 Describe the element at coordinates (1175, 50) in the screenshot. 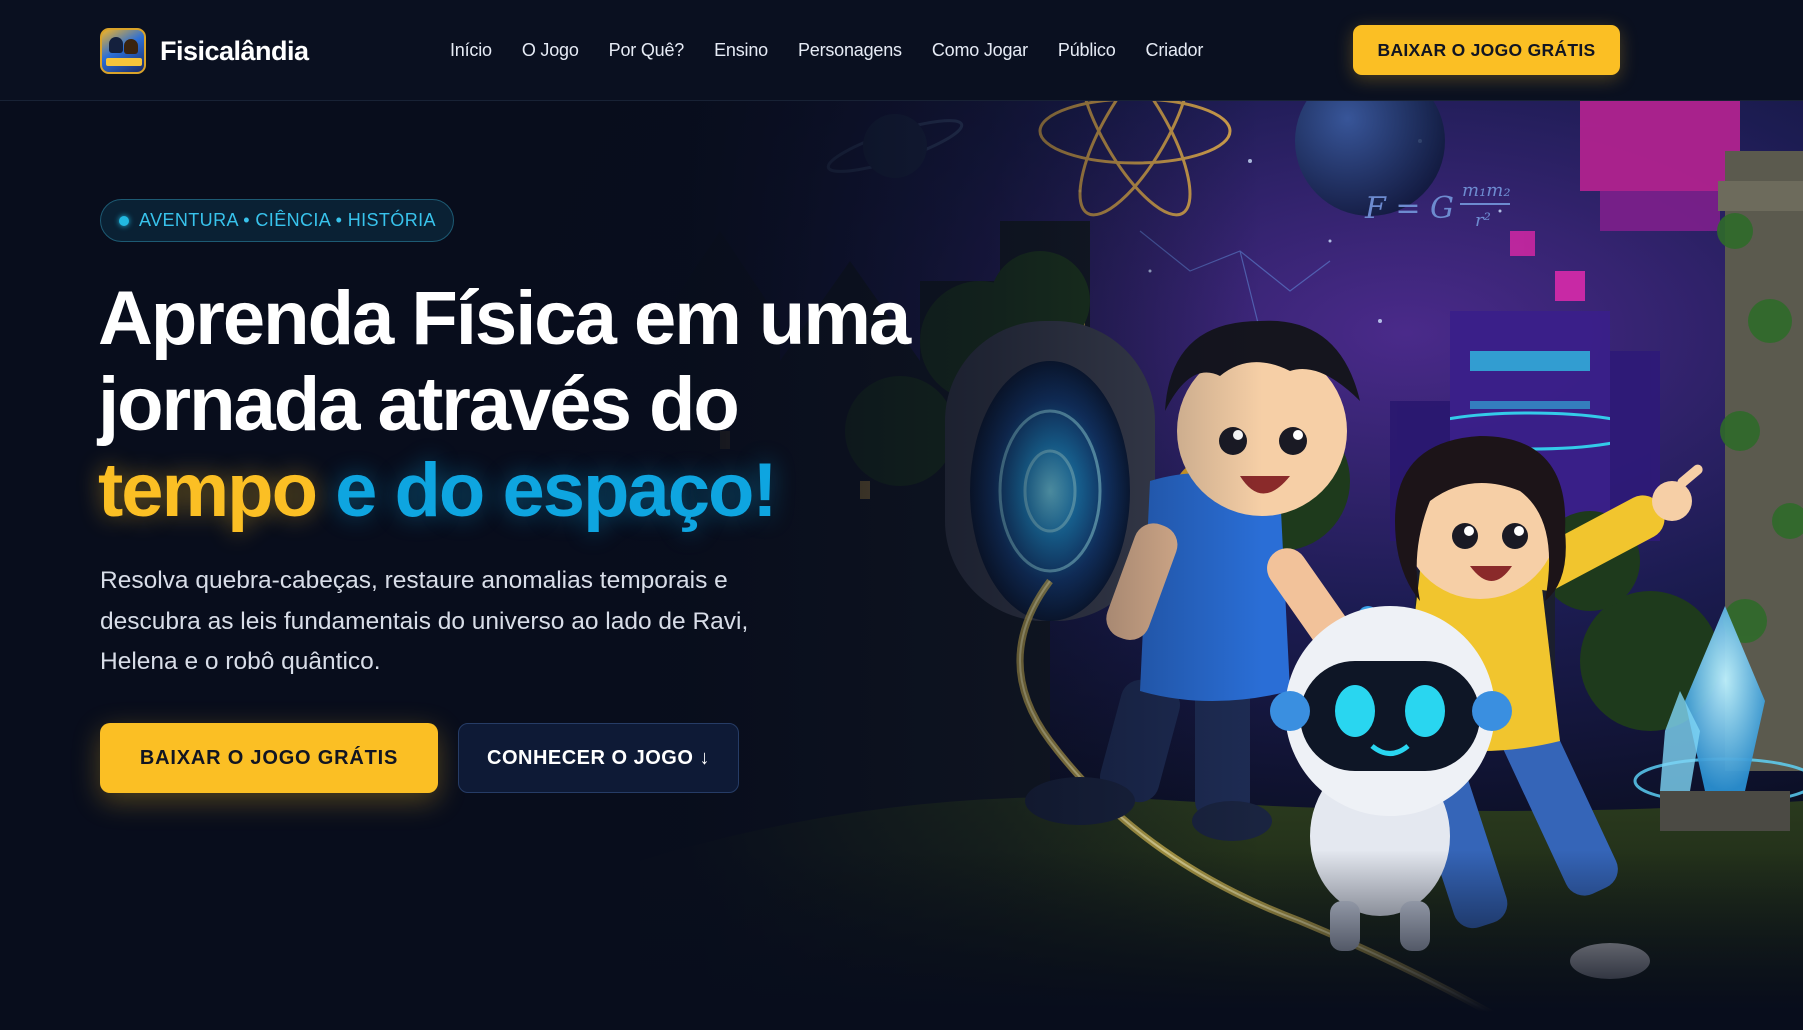

I see `nav-item-criador: Criador` at that location.